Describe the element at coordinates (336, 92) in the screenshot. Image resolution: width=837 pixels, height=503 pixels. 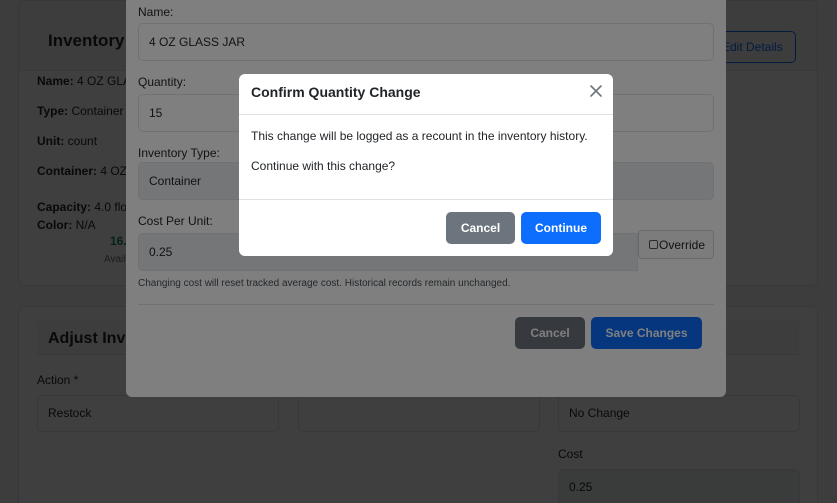
I see `confirm-title: Confirm Quantity Change` at that location.